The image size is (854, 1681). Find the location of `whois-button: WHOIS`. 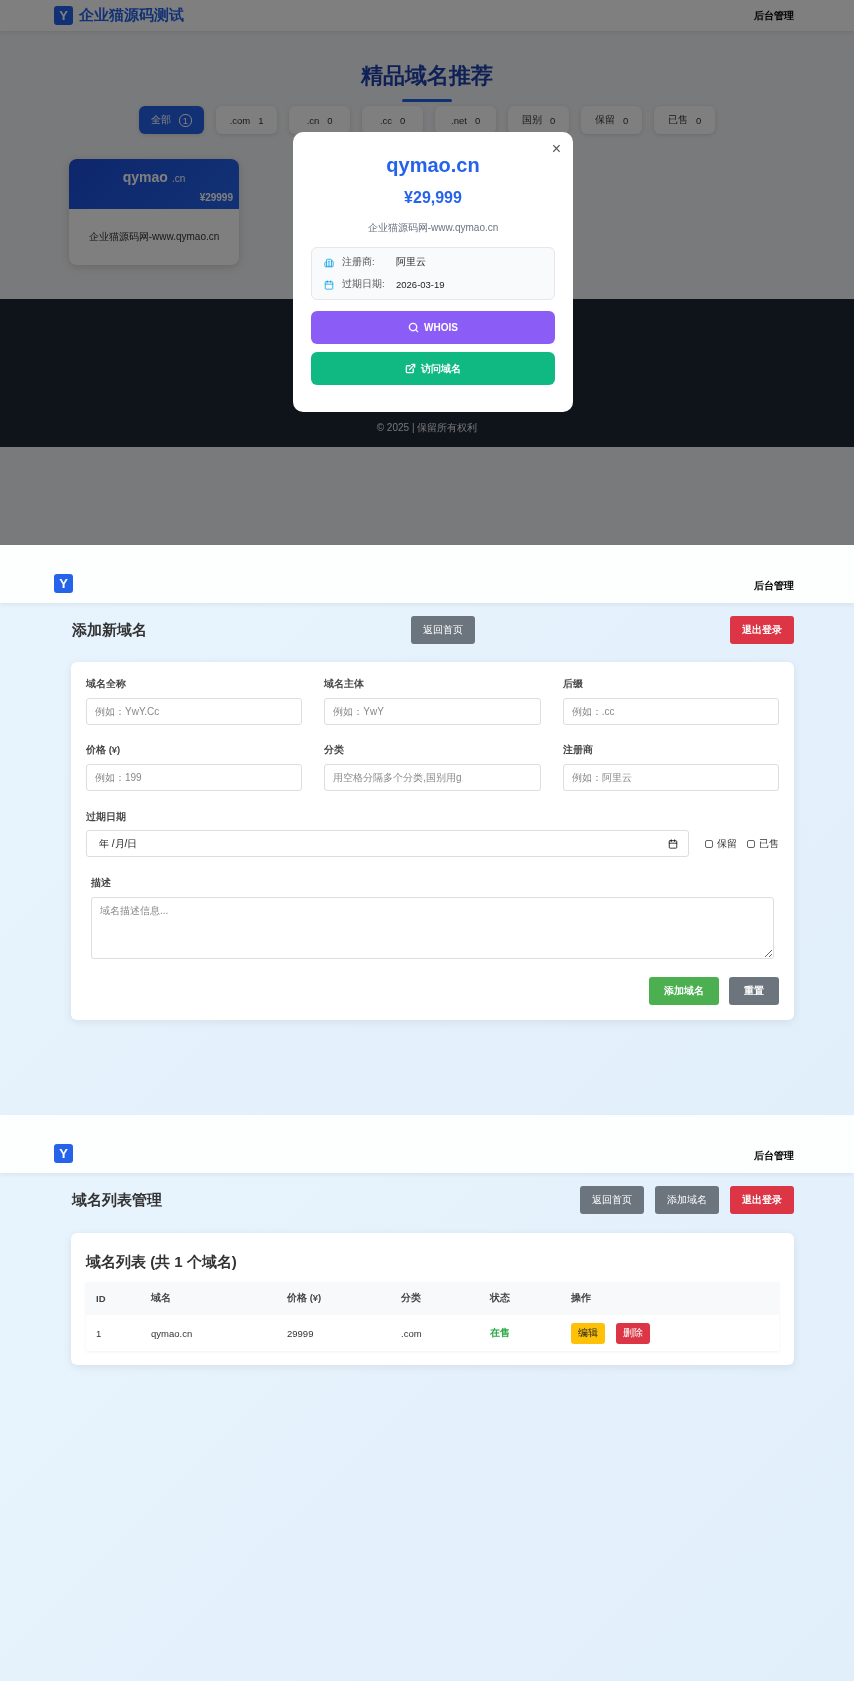

whois-button: WHOIS is located at coordinates (433, 327).